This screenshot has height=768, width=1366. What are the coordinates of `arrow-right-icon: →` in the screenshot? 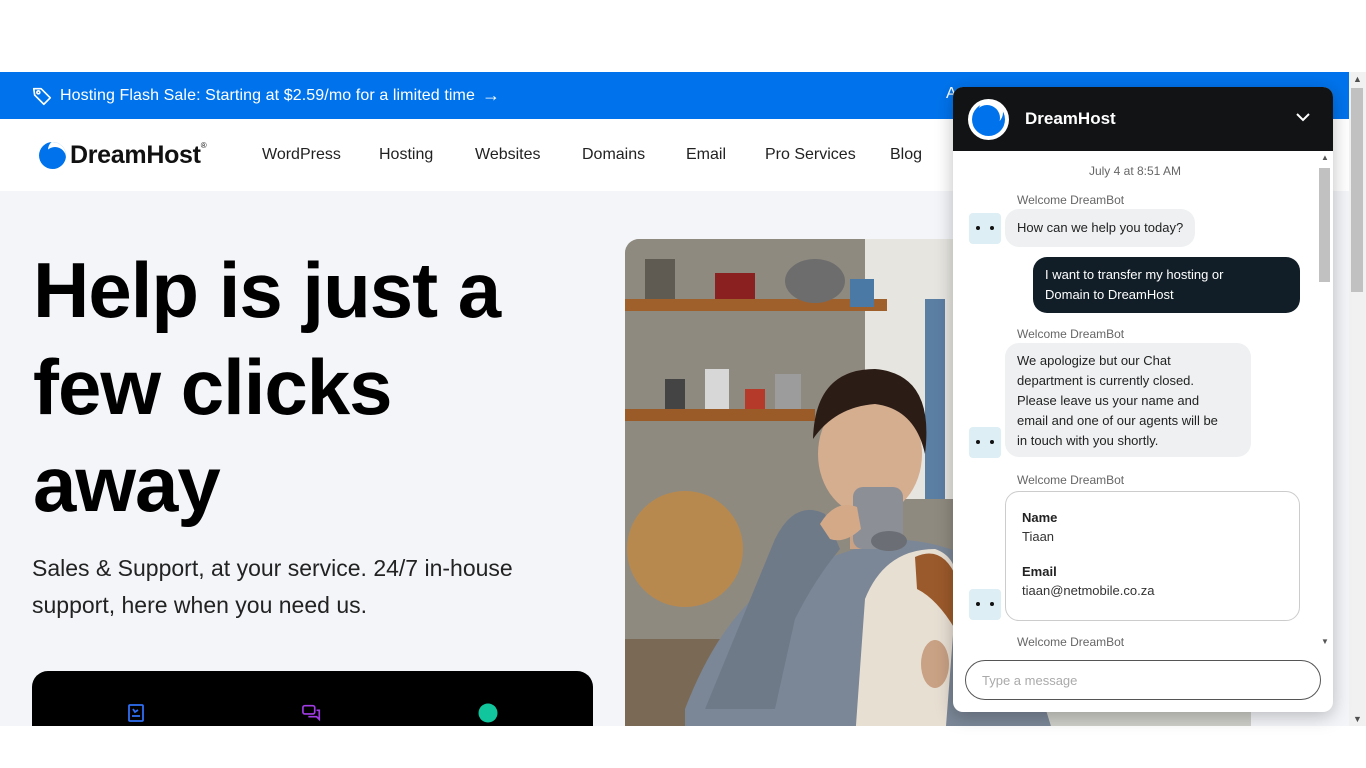 It's located at (490, 95).